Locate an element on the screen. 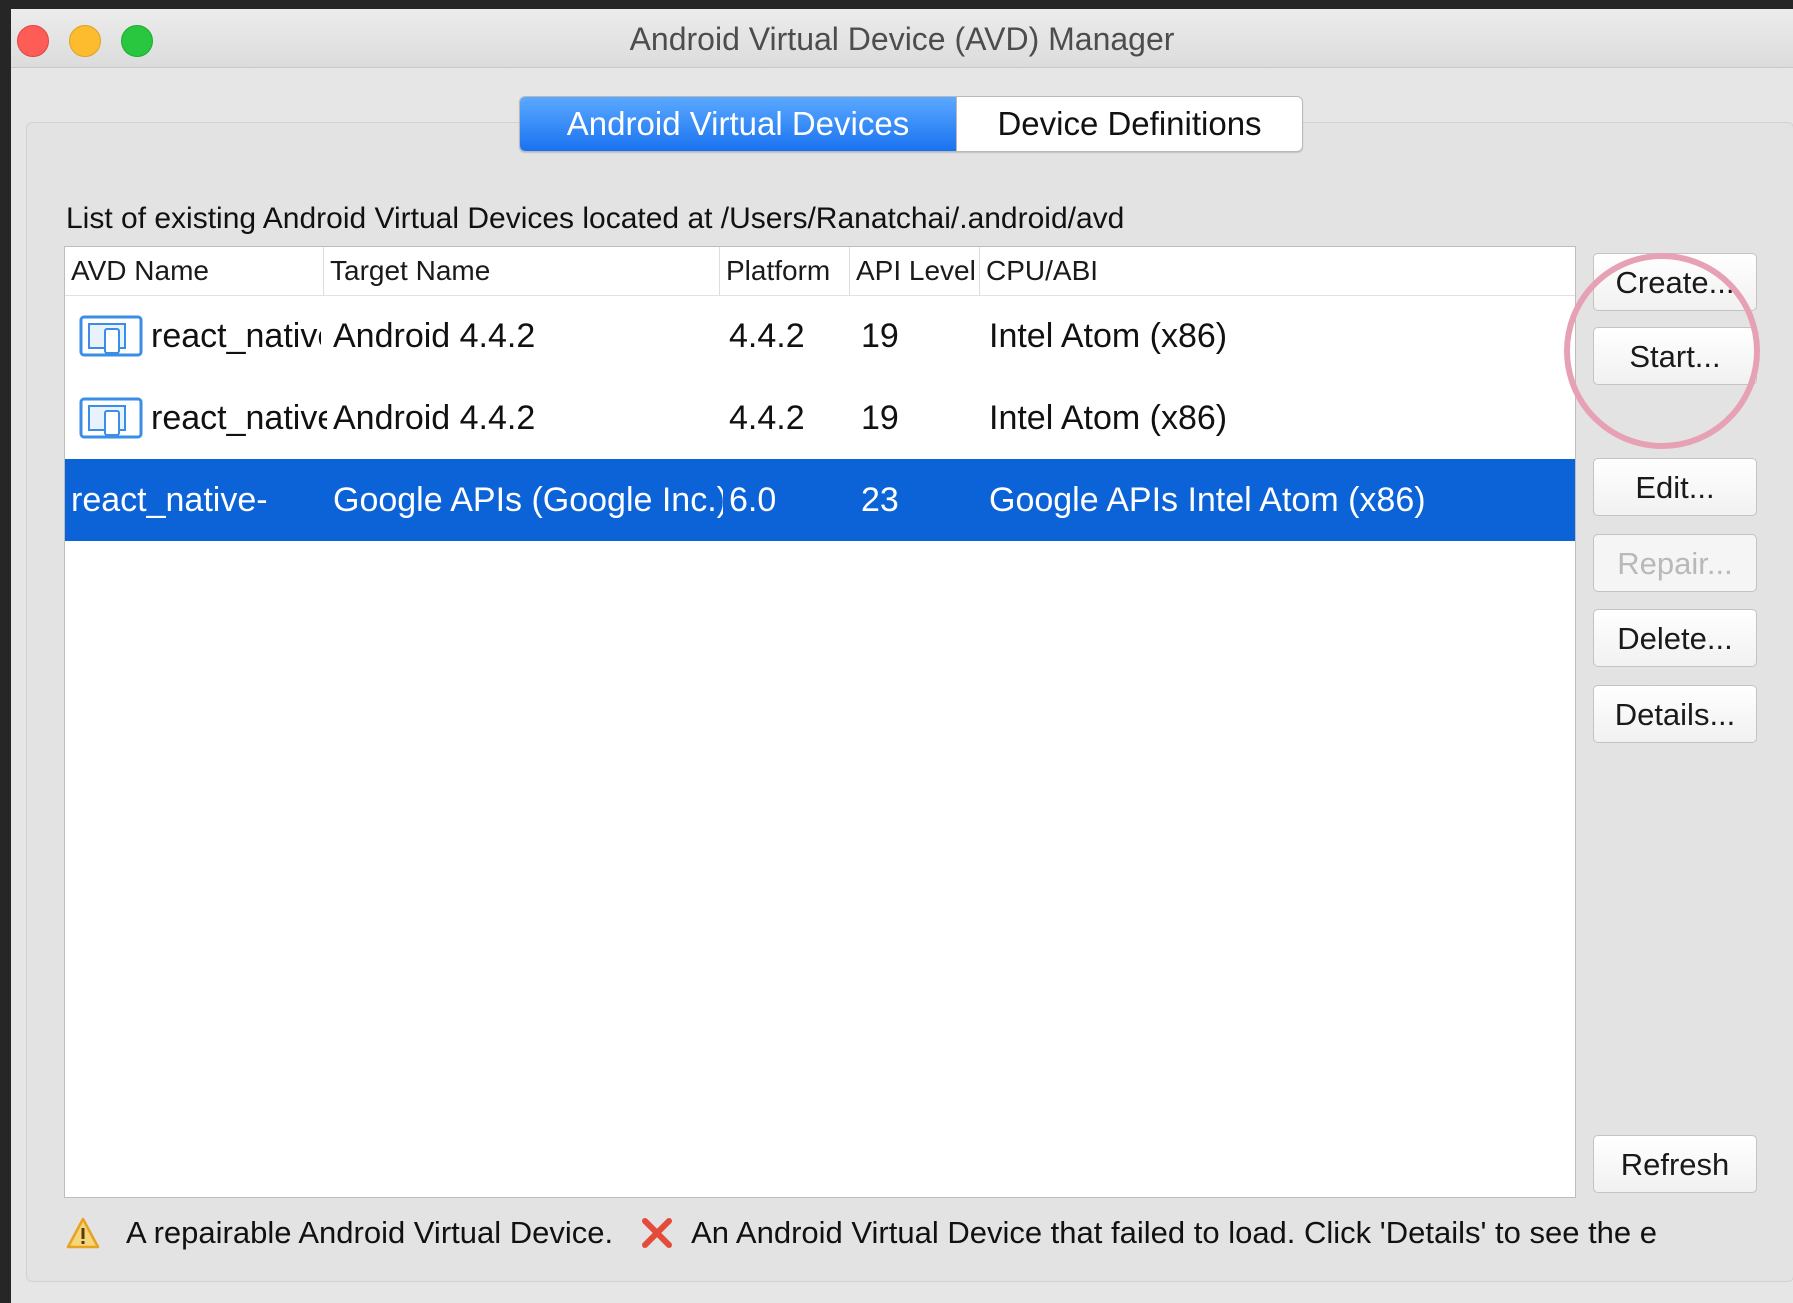 The width and height of the screenshot is (1793, 1303). api-level-cell: 23 is located at coordinates (880, 500).